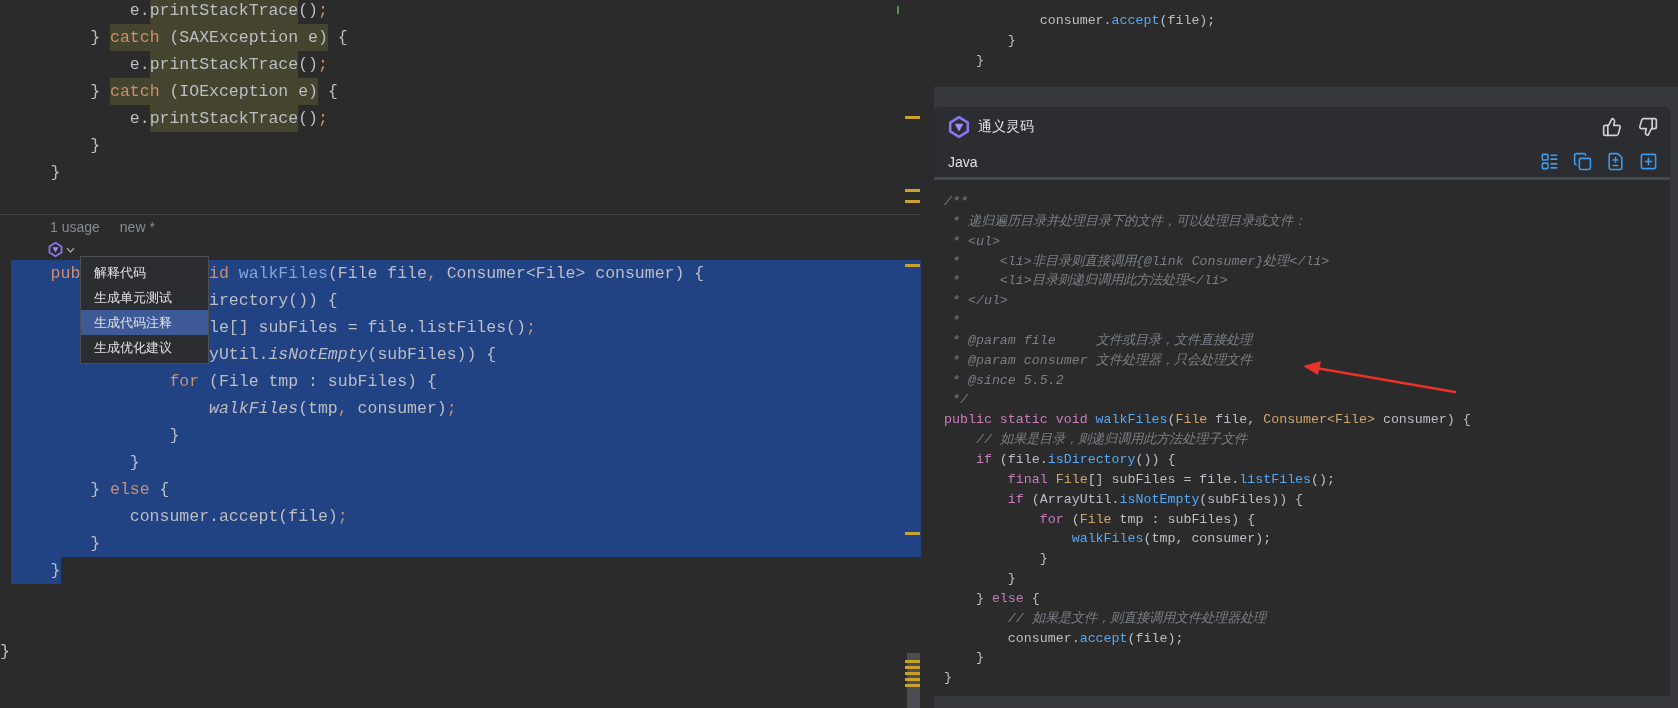 The width and height of the screenshot is (1678, 708). I want to click on chevron-down-icon, so click(70, 249).